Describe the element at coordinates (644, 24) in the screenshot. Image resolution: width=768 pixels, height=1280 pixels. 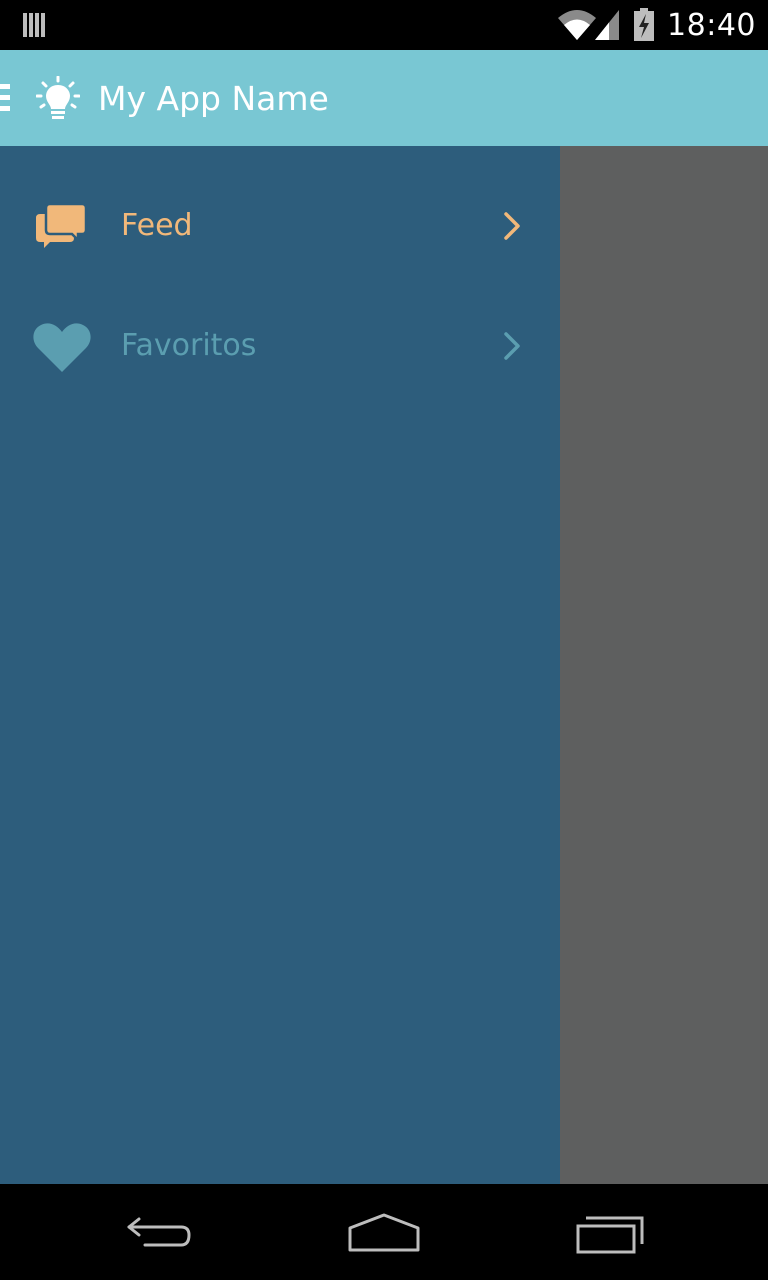
I see `battery-charging-icon` at that location.